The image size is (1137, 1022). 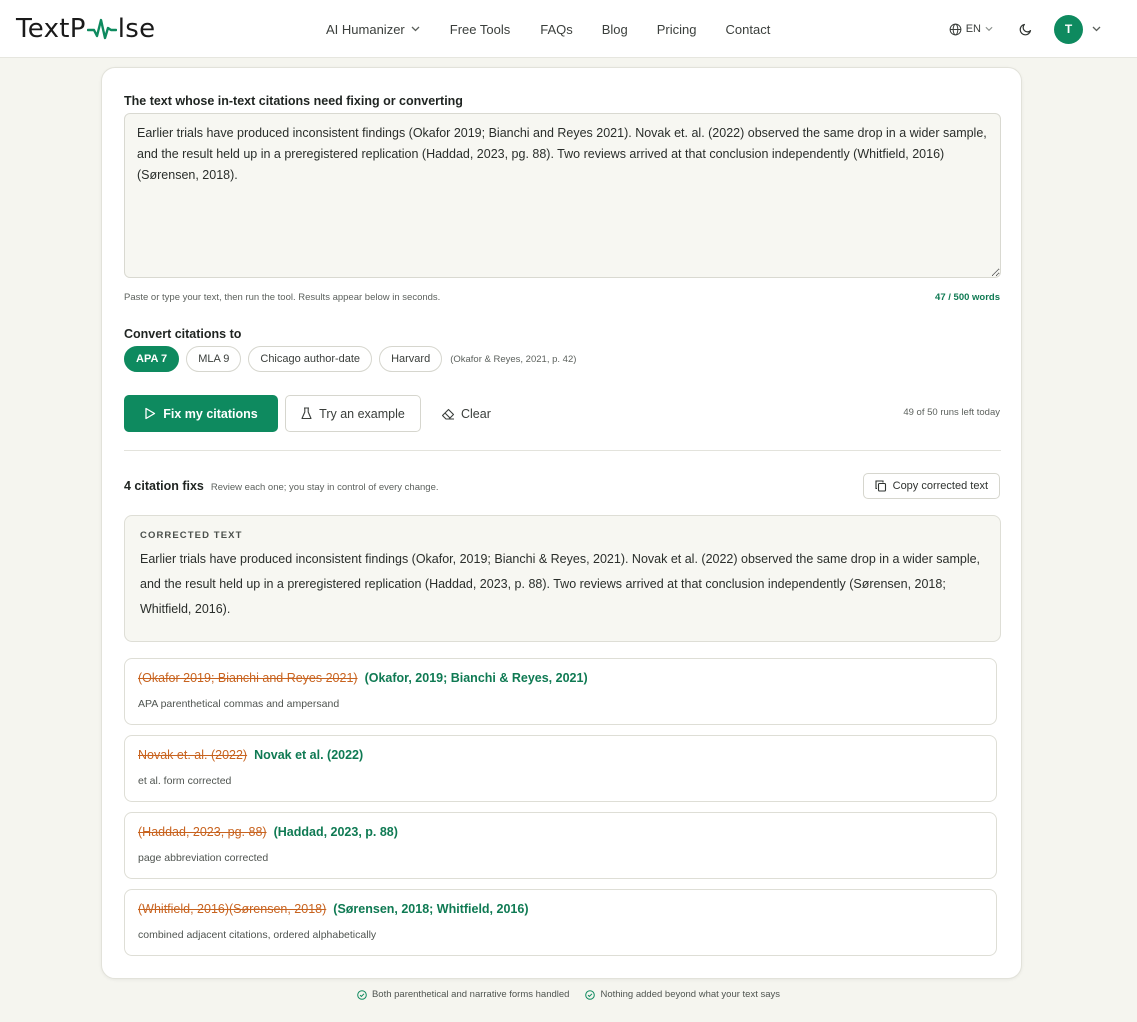 I want to click on corrected-citation: (Okafor, 2019; Bianchi & Reyes, 2021), so click(x=476, y=678).